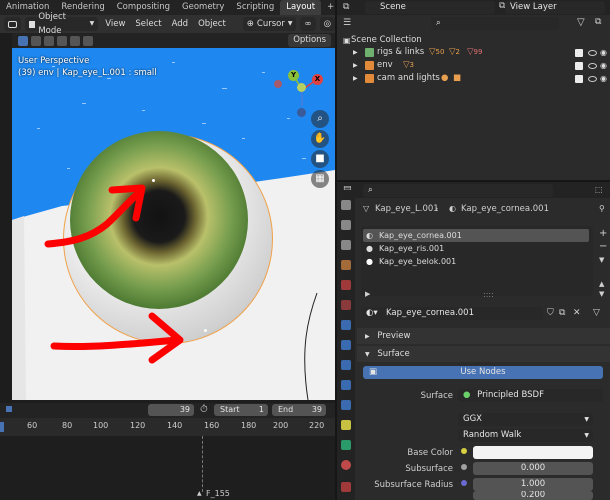  What do you see at coordinates (603, 246) in the screenshot?
I see `remove-slot-button: −` at bounding box center [603, 246].